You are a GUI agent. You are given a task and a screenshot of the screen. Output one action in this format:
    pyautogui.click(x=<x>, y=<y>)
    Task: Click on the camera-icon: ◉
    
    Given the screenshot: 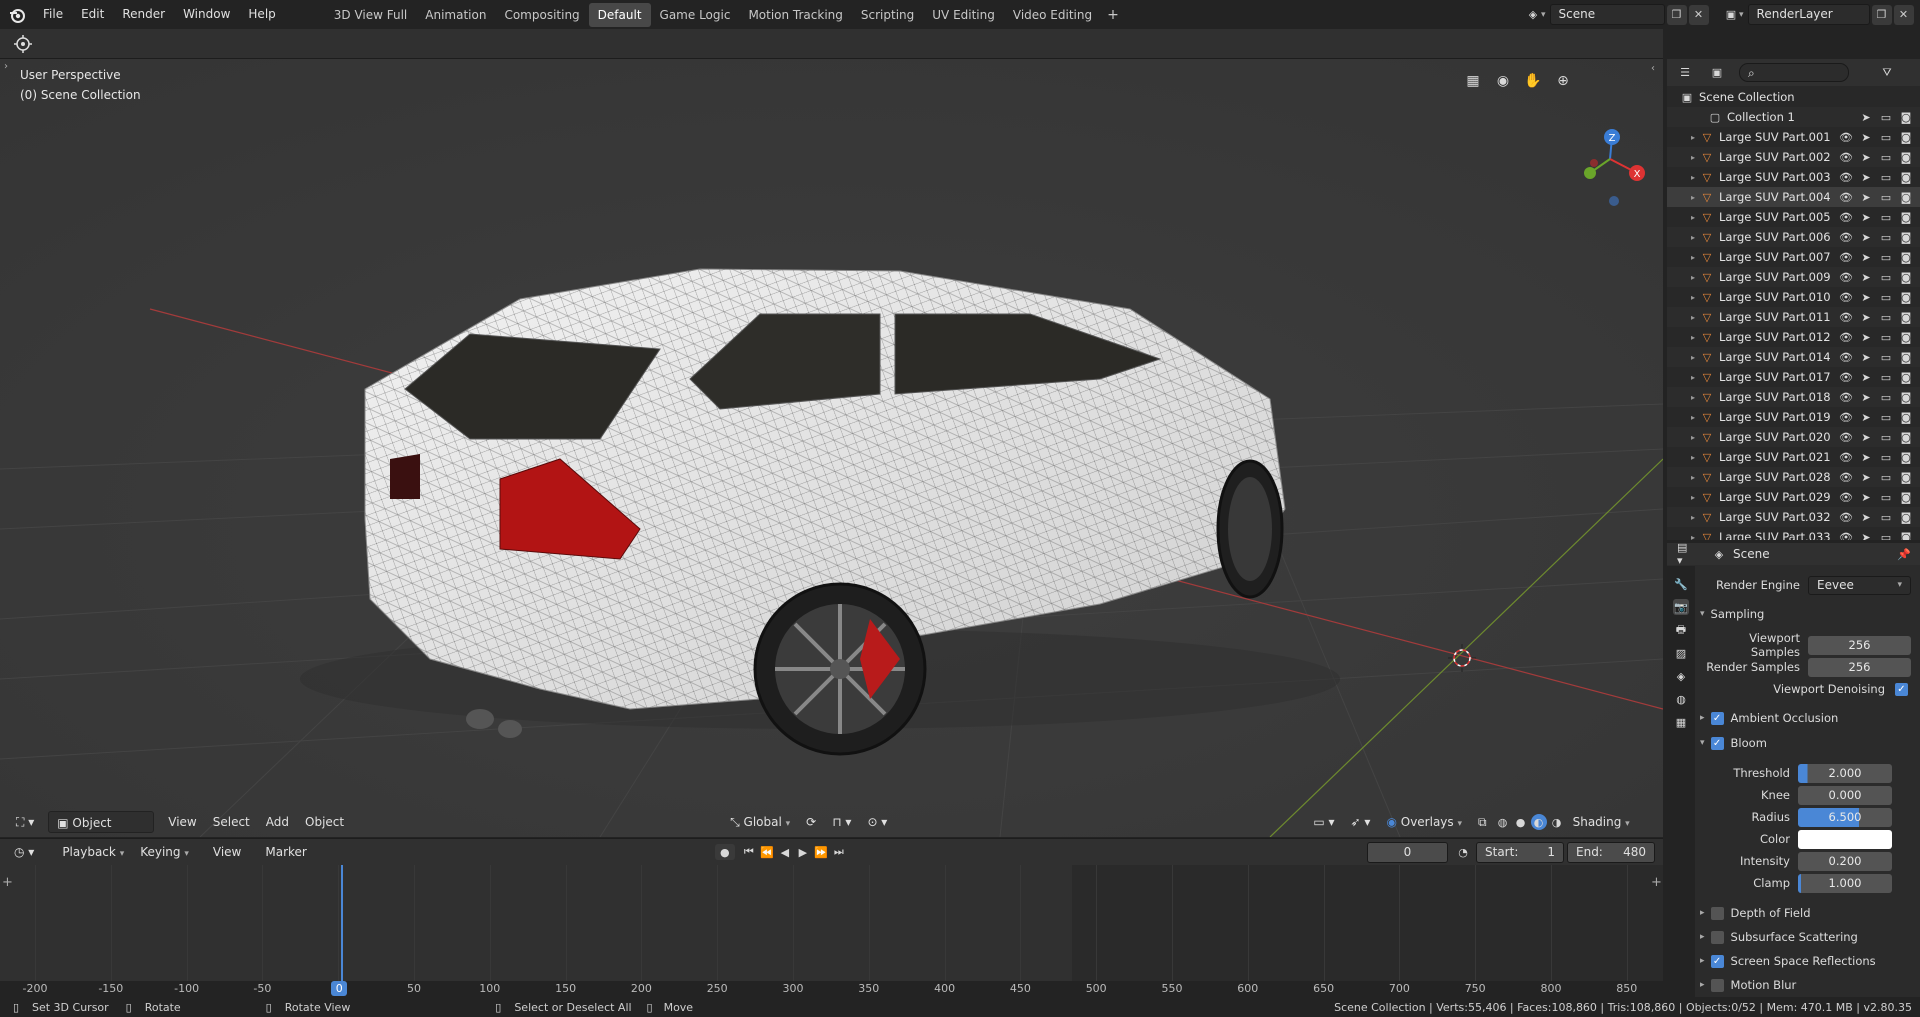 What is the action you would take?
    pyautogui.click(x=1503, y=81)
    